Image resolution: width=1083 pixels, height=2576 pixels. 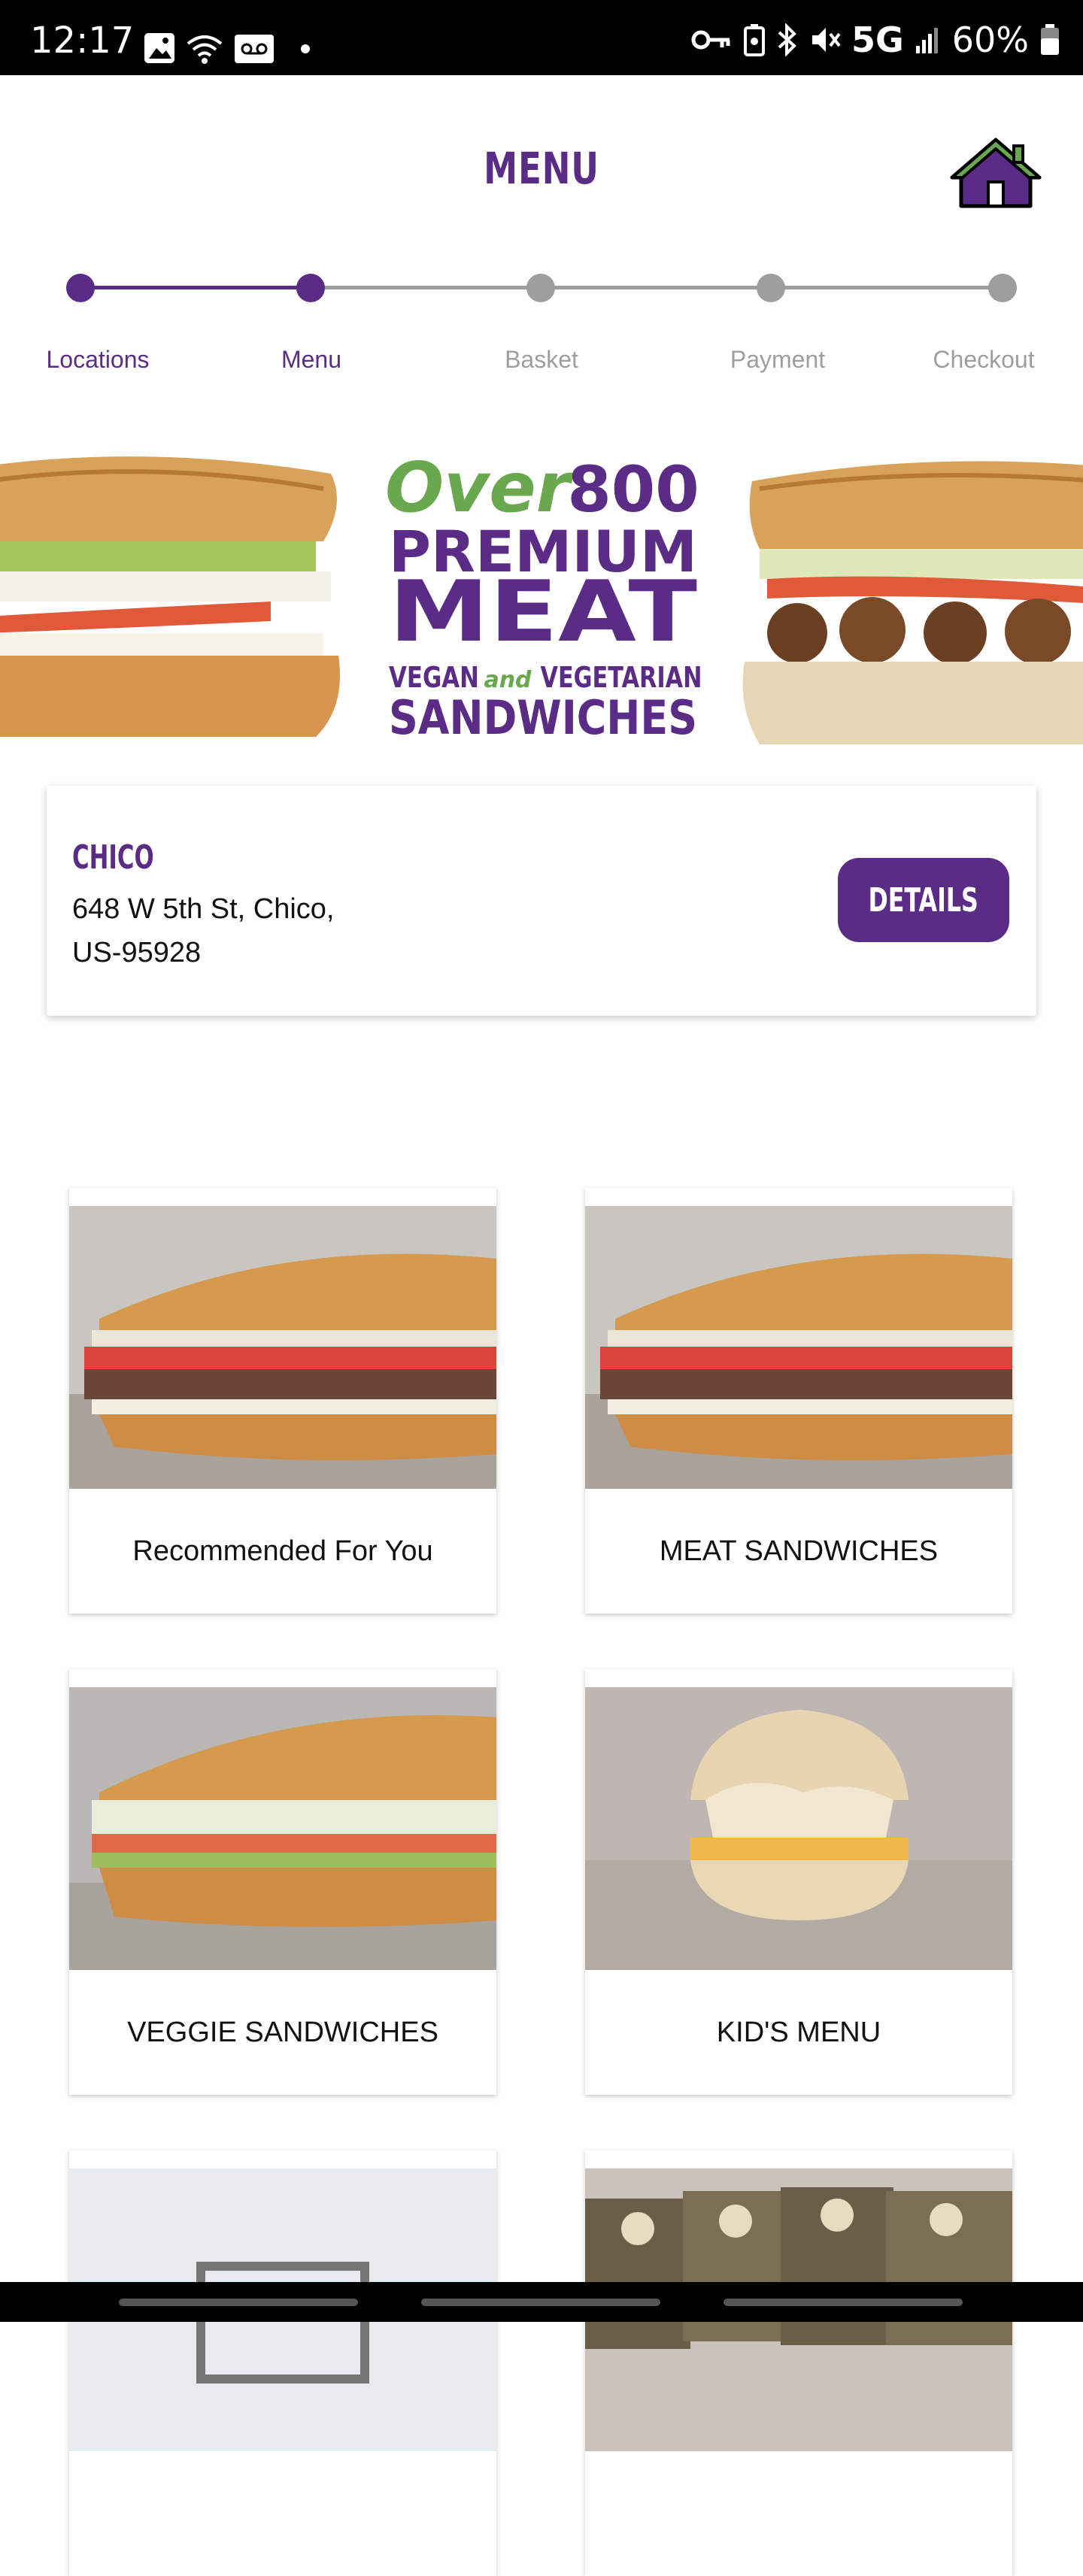 I want to click on status-time: 12:17, so click(x=82, y=41).